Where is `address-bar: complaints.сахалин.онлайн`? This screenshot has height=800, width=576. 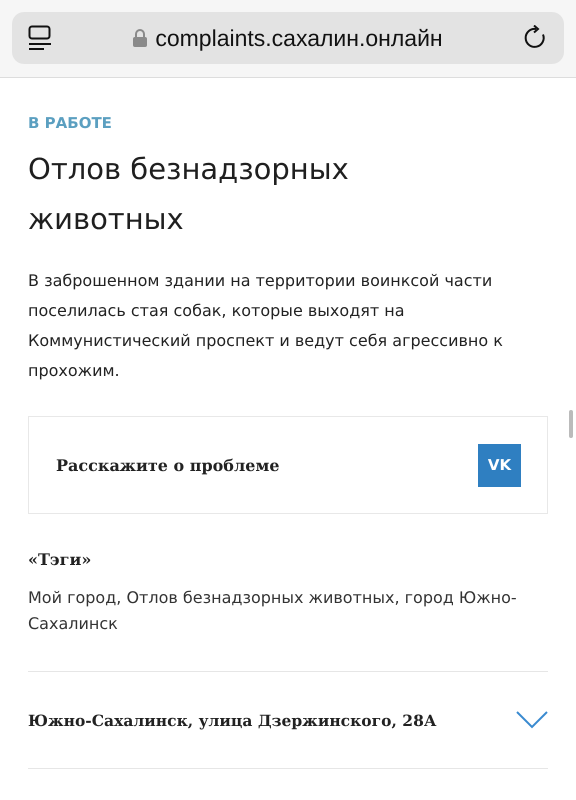 address-bar: complaints.сахалин.онлайн is located at coordinates (288, 38).